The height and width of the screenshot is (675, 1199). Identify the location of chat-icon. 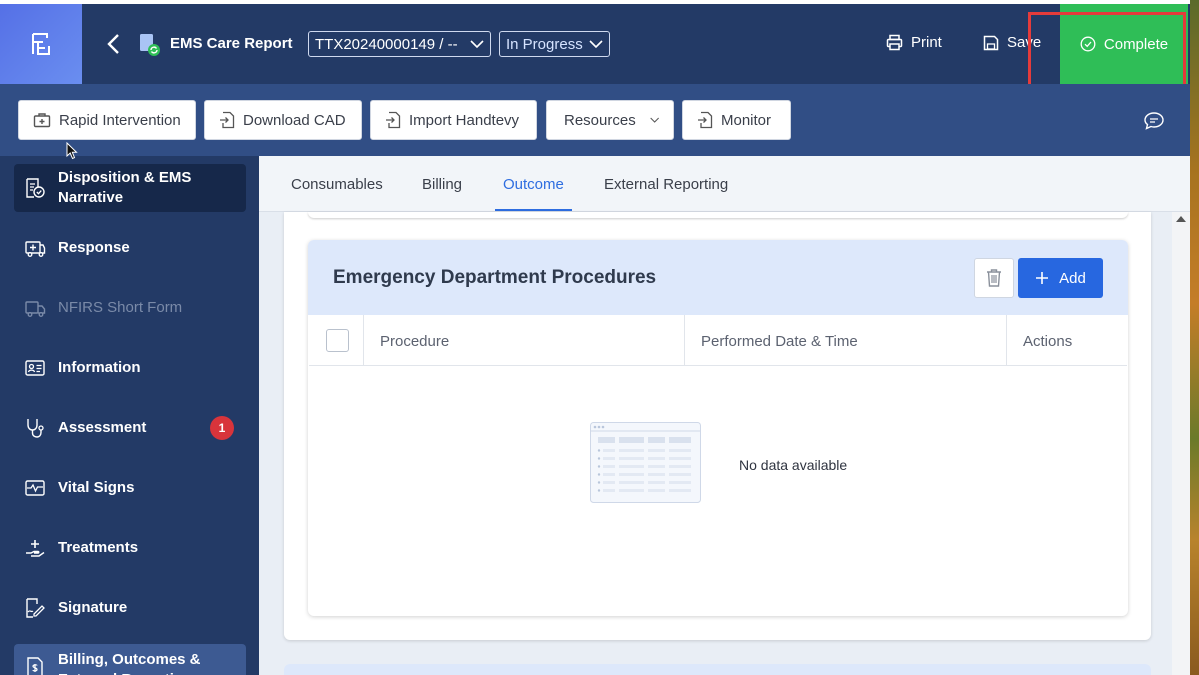
(1154, 121).